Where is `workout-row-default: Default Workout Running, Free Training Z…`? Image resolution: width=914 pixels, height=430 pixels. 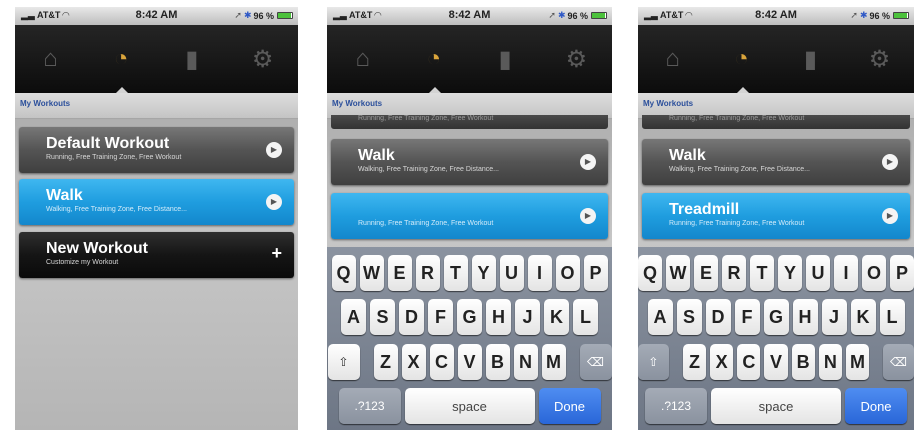 workout-row-default: Default Workout Running, Free Training Z… is located at coordinates (156, 150).